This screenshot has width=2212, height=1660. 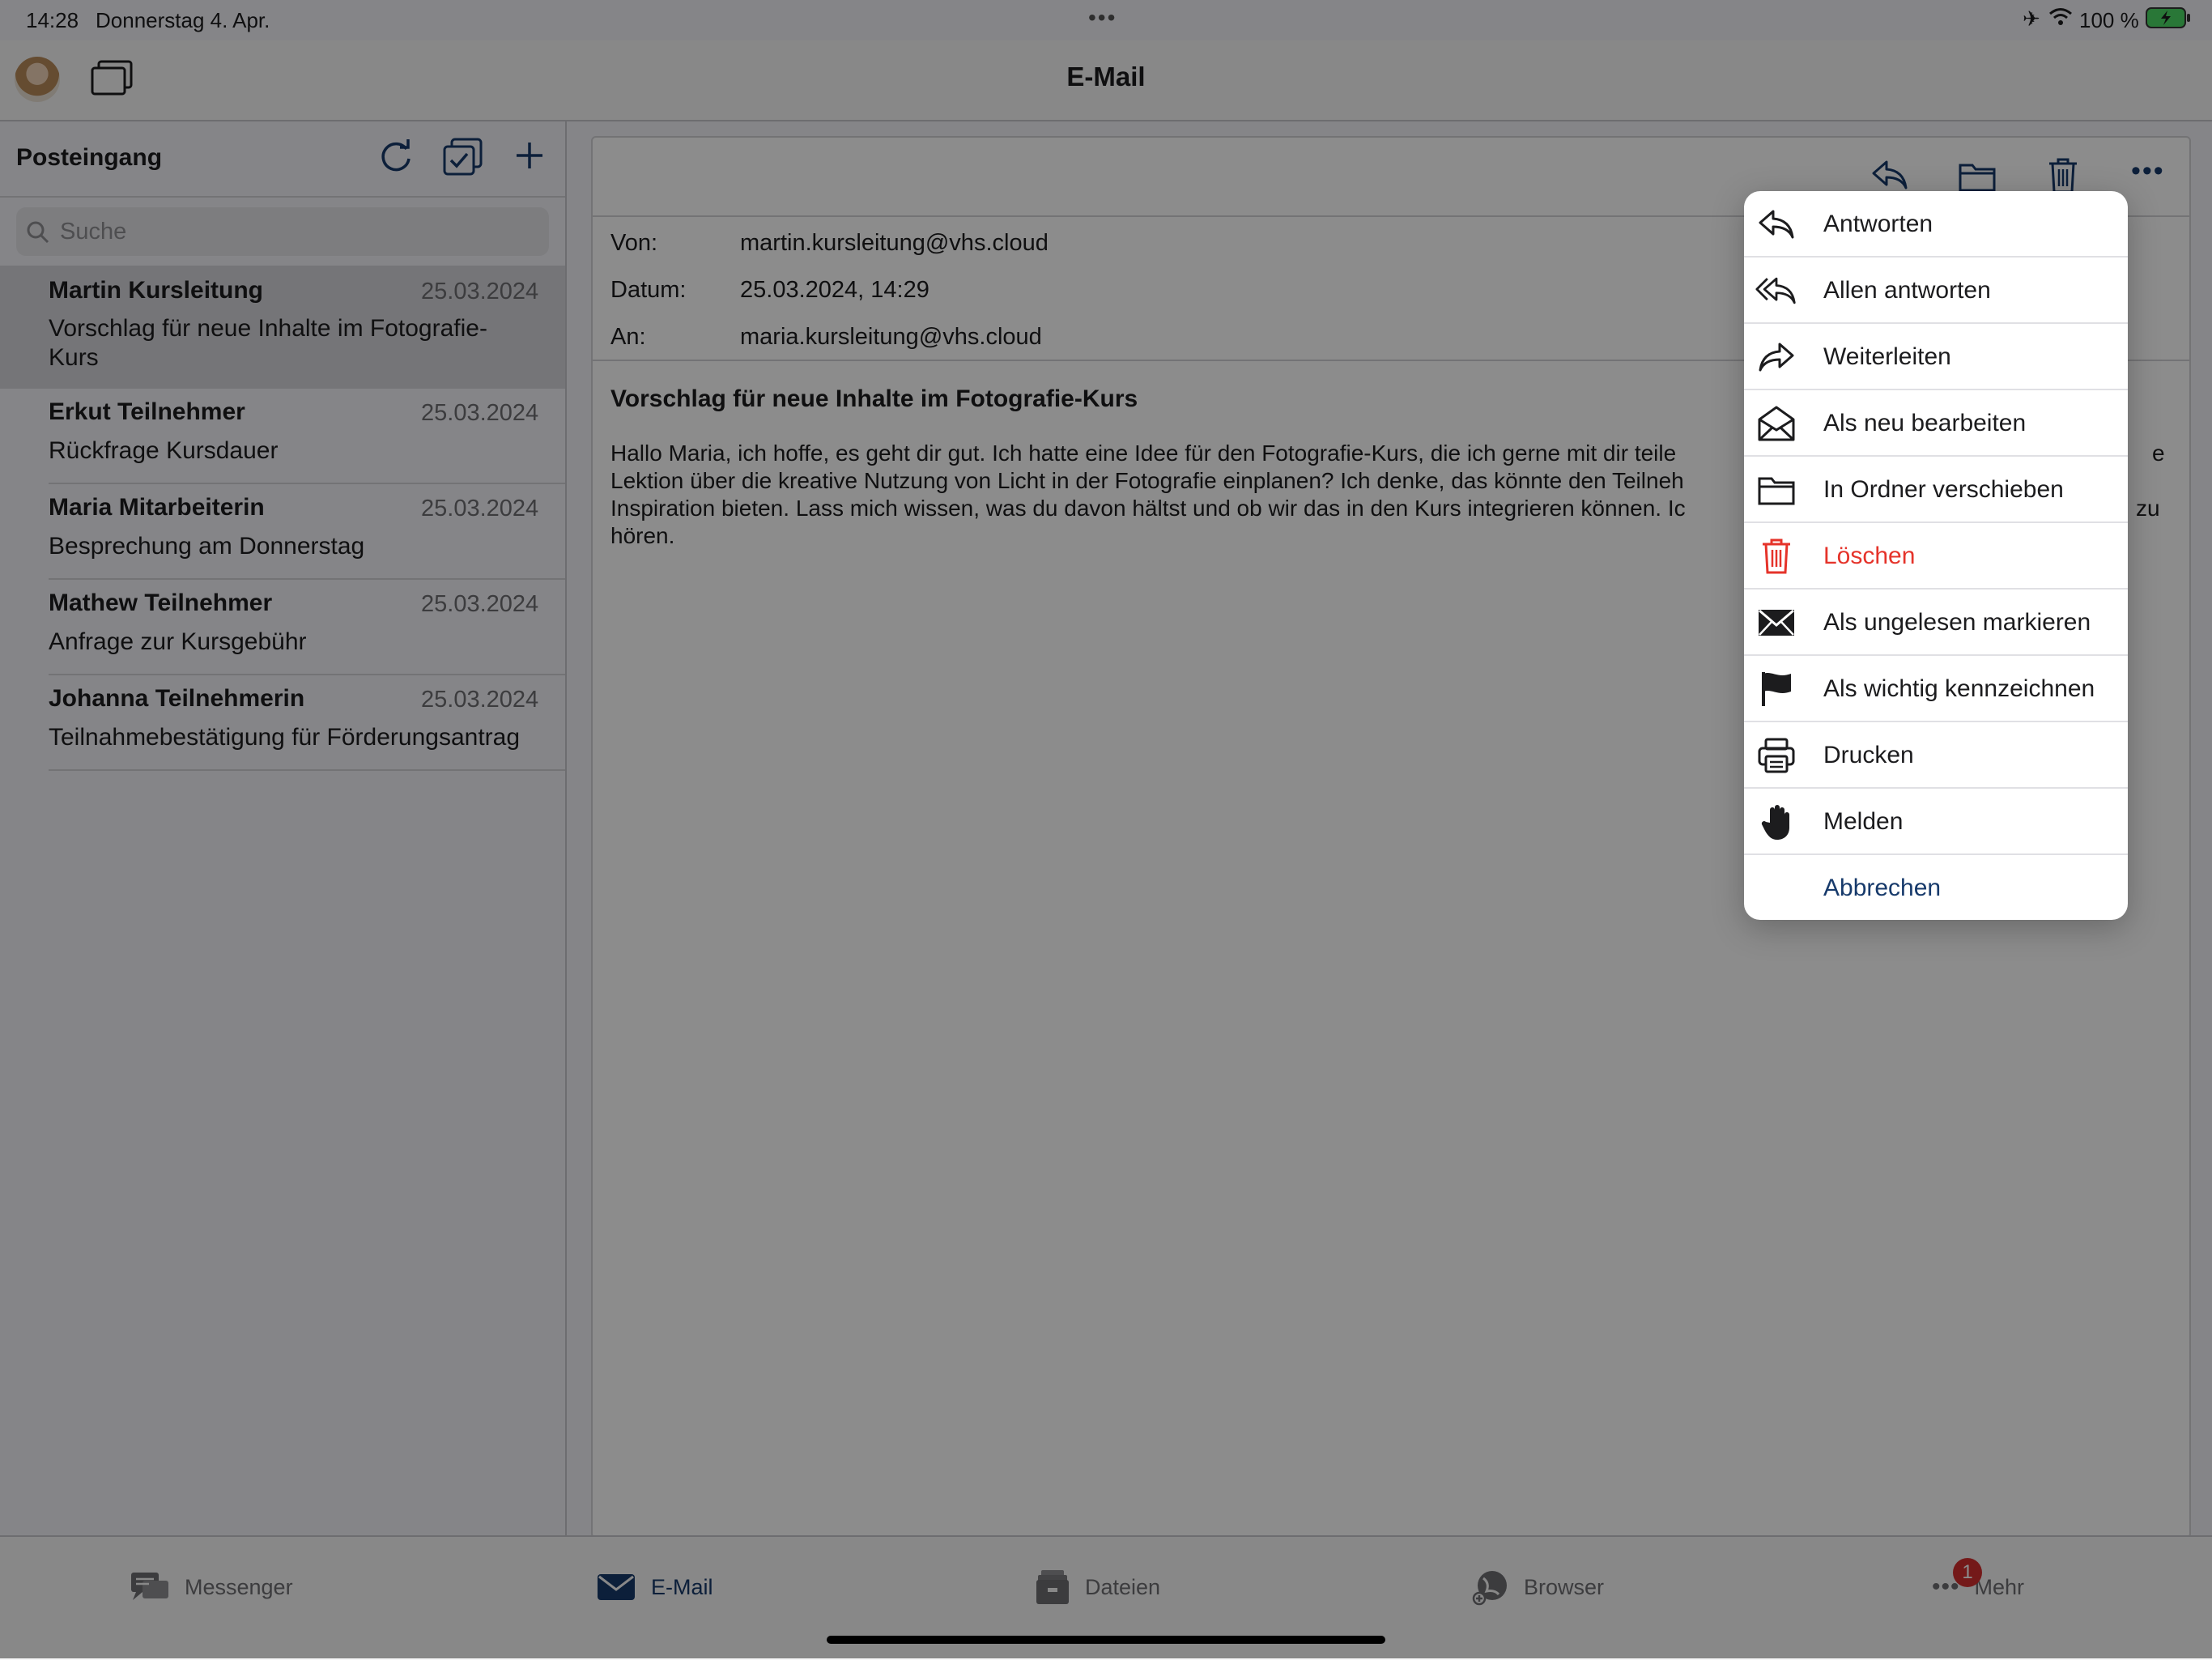 I want to click on flag-icon, so click(x=1776, y=689).